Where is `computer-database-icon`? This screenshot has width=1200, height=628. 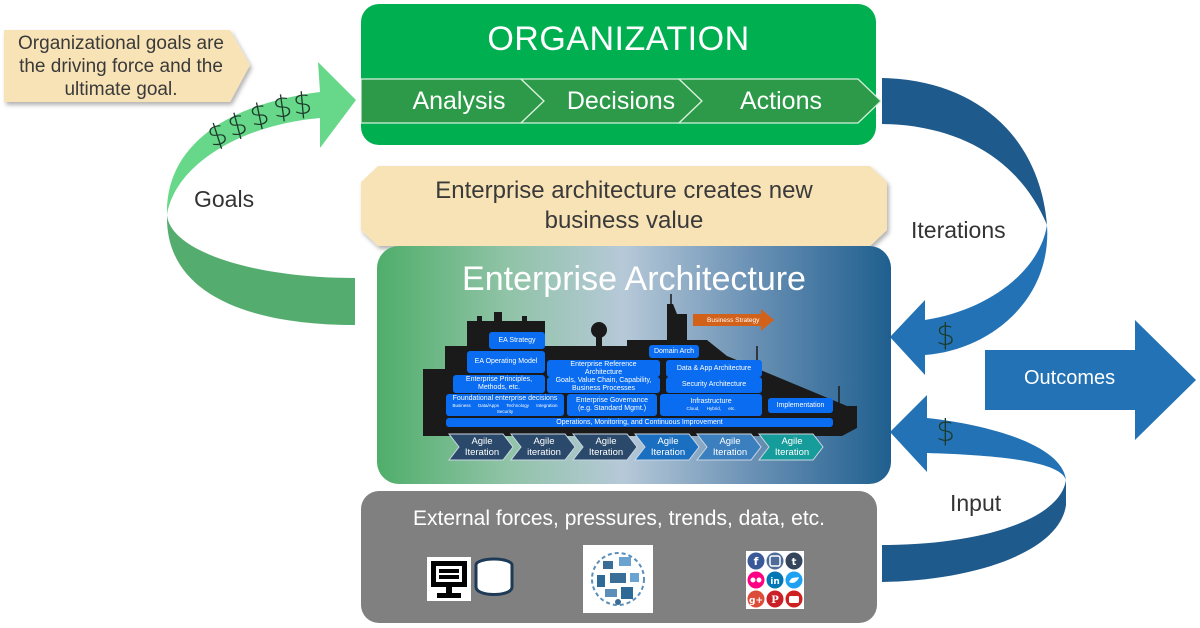
computer-database-icon is located at coordinates (470, 579).